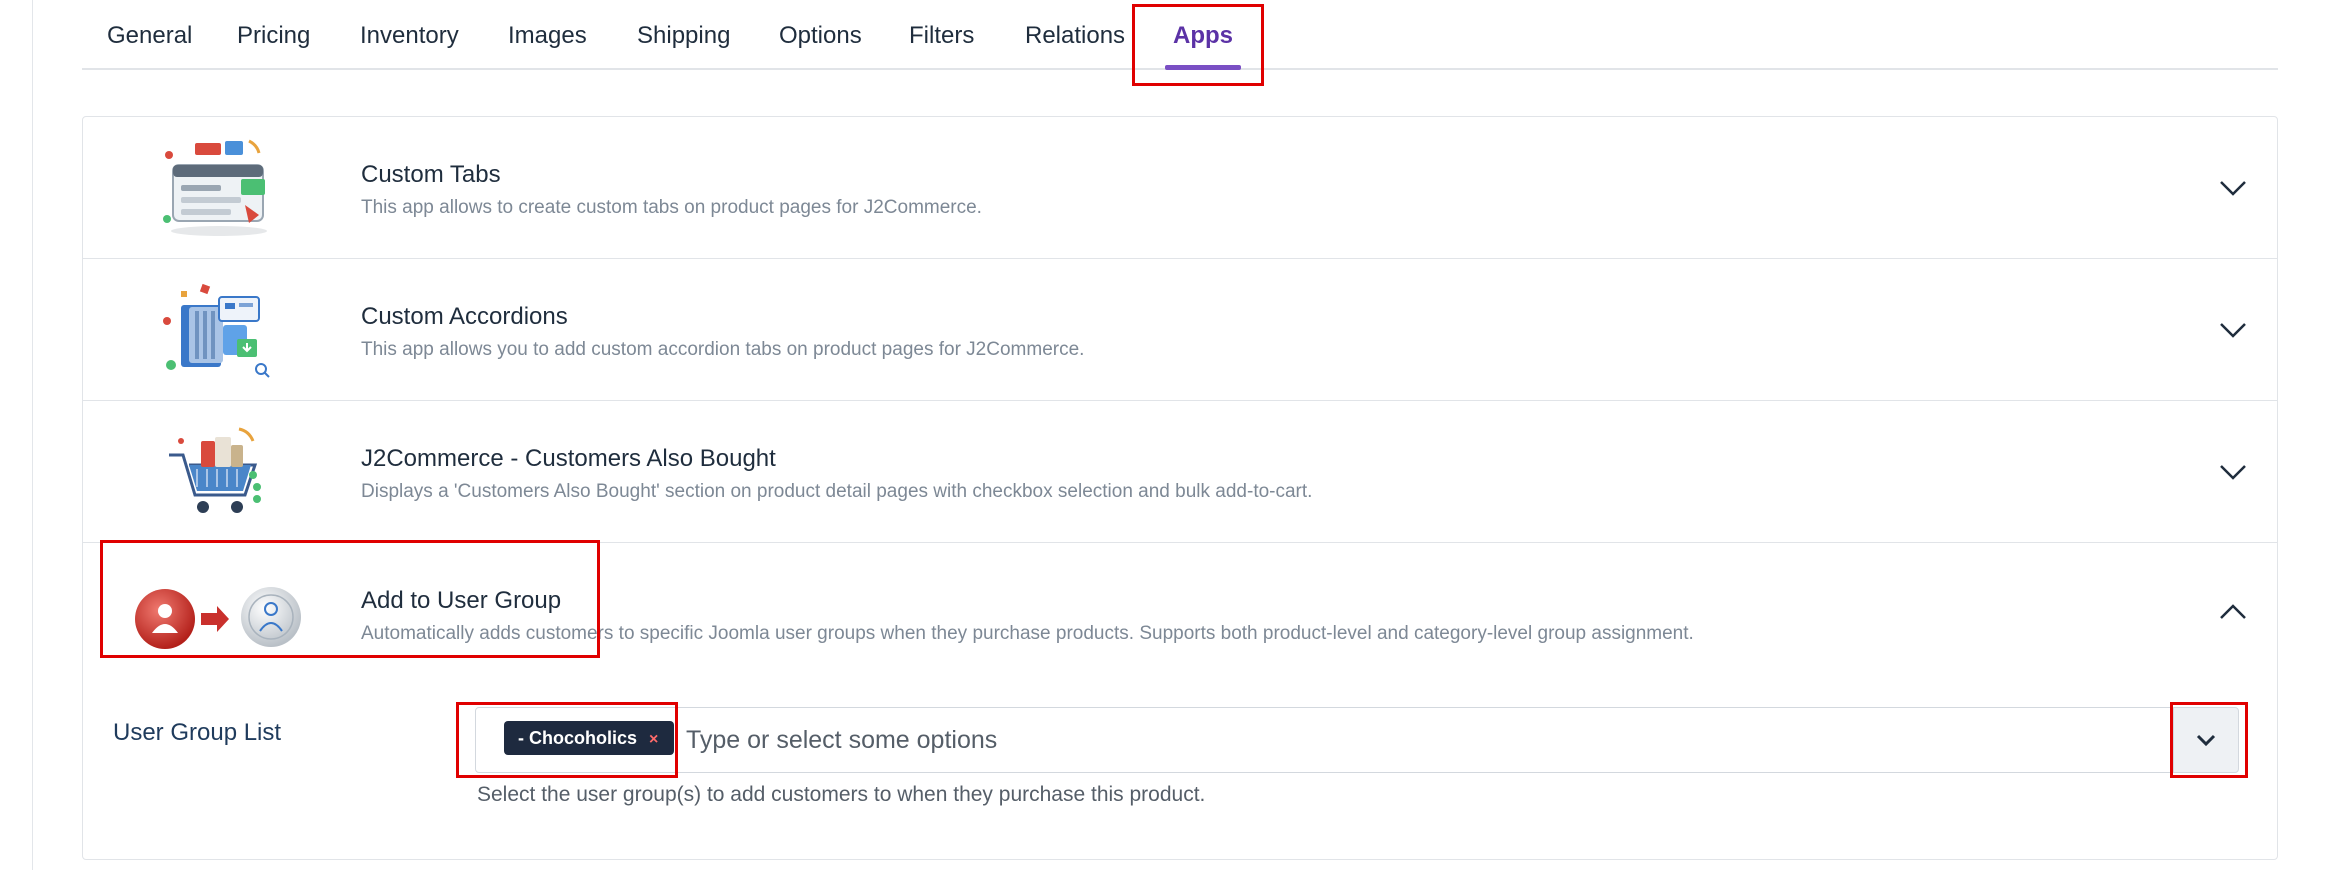 This screenshot has width=2329, height=870. Describe the element at coordinates (149, 35) in the screenshot. I see `tab-general: General` at that location.